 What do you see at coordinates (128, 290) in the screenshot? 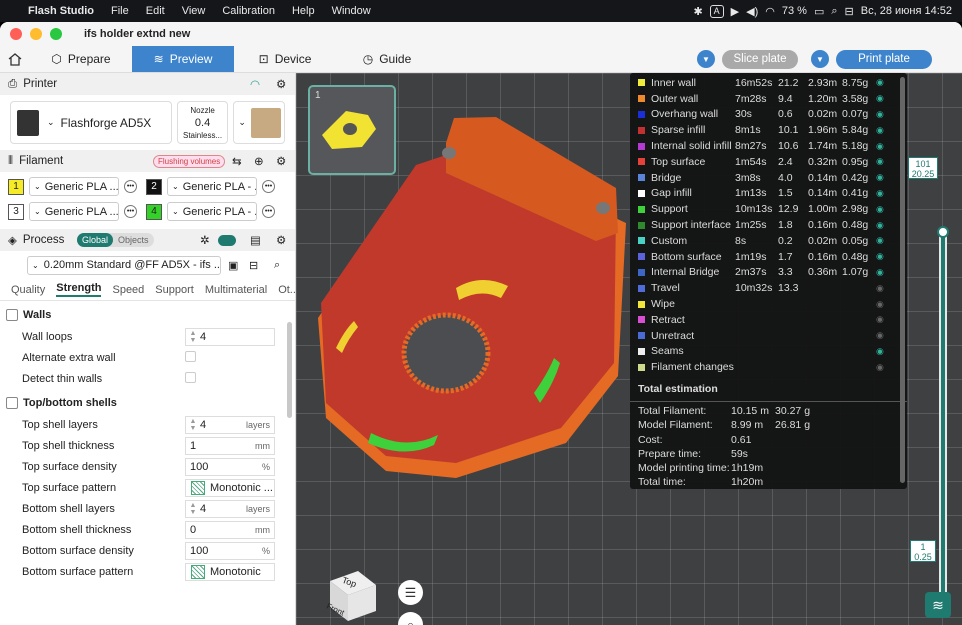
I see `tab-speed: Speed` at bounding box center [128, 290].